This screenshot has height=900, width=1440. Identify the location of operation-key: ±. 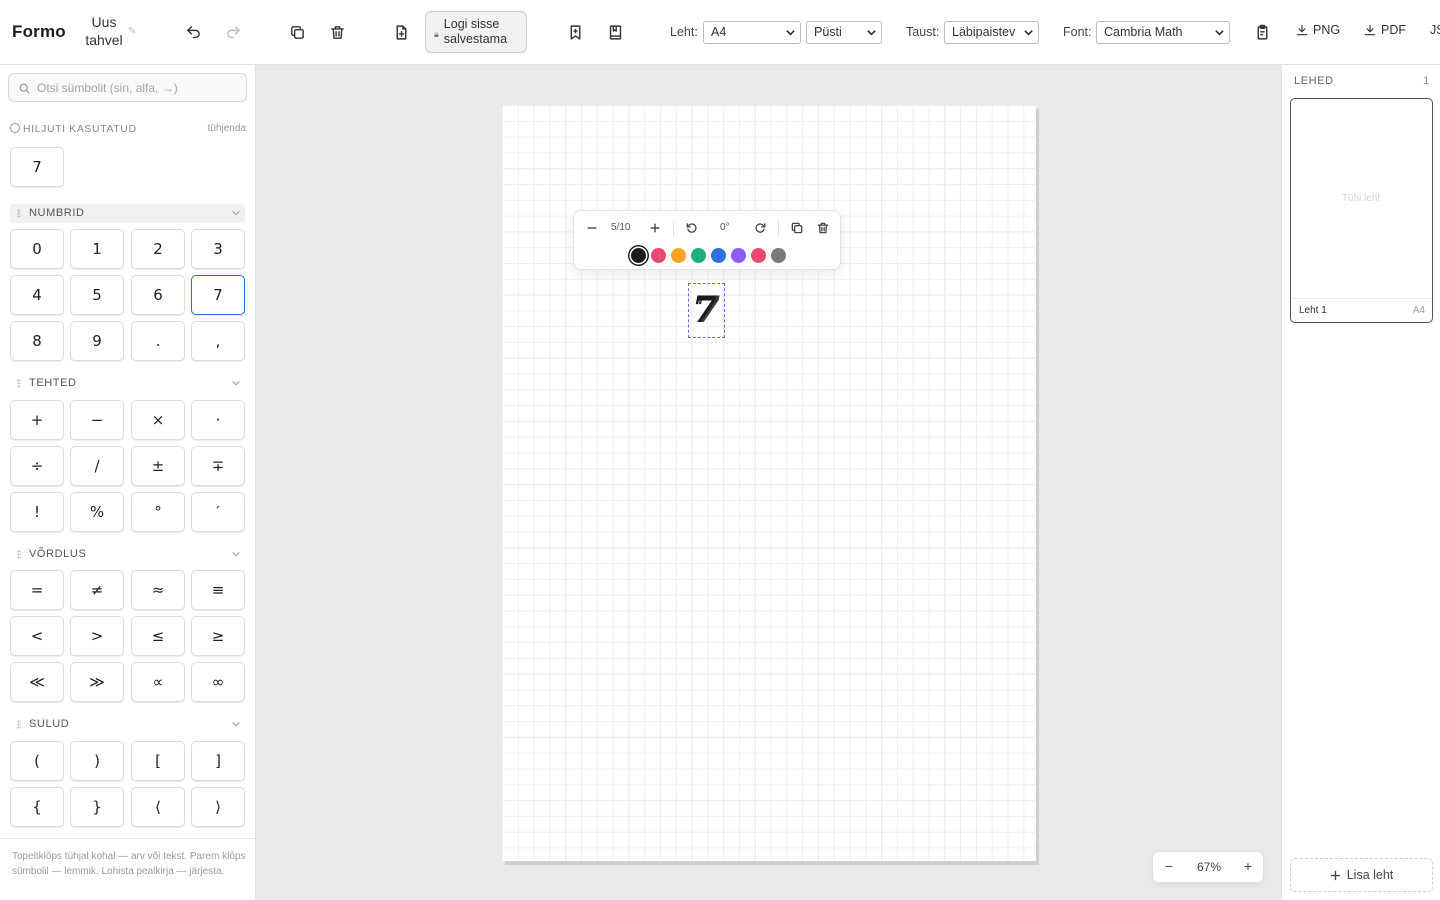
(158, 466).